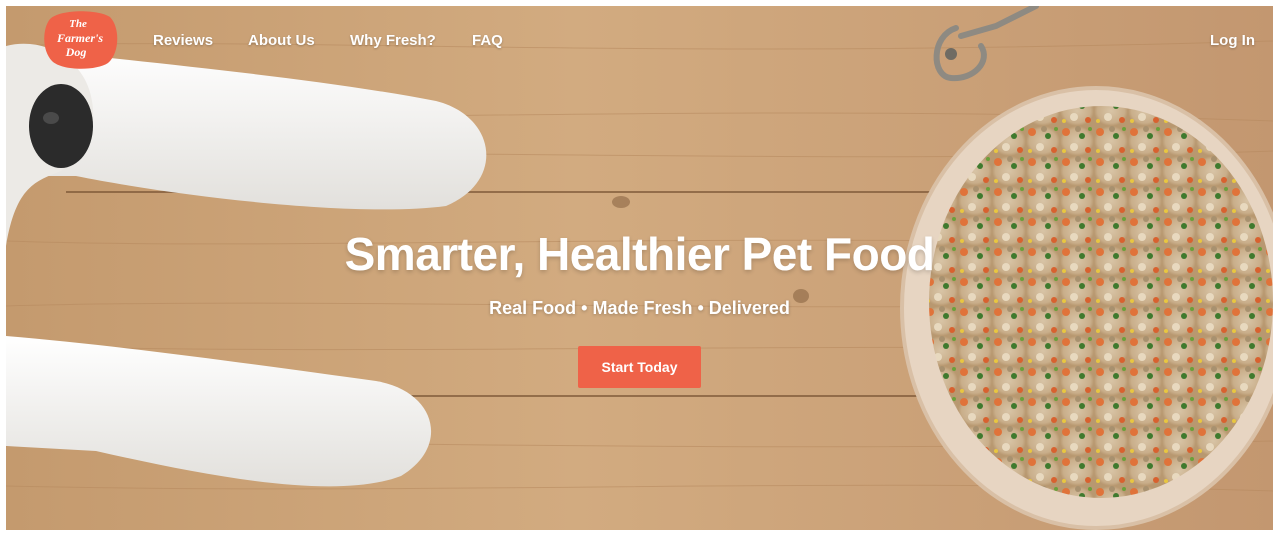 This screenshot has height=533, width=1277. I want to click on svg-text: Farmer's, so click(79, 38).